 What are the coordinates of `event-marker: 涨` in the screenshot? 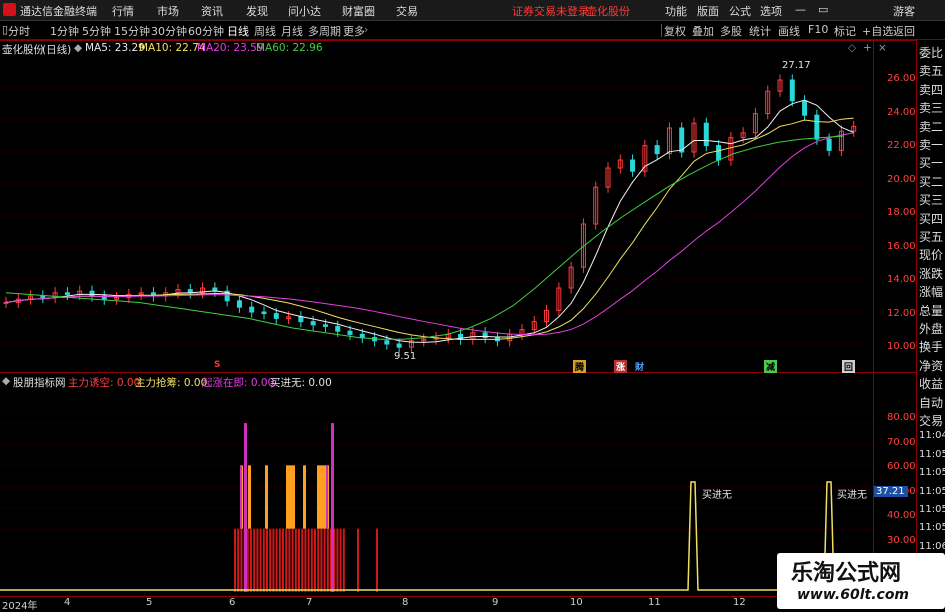 It's located at (621, 366).